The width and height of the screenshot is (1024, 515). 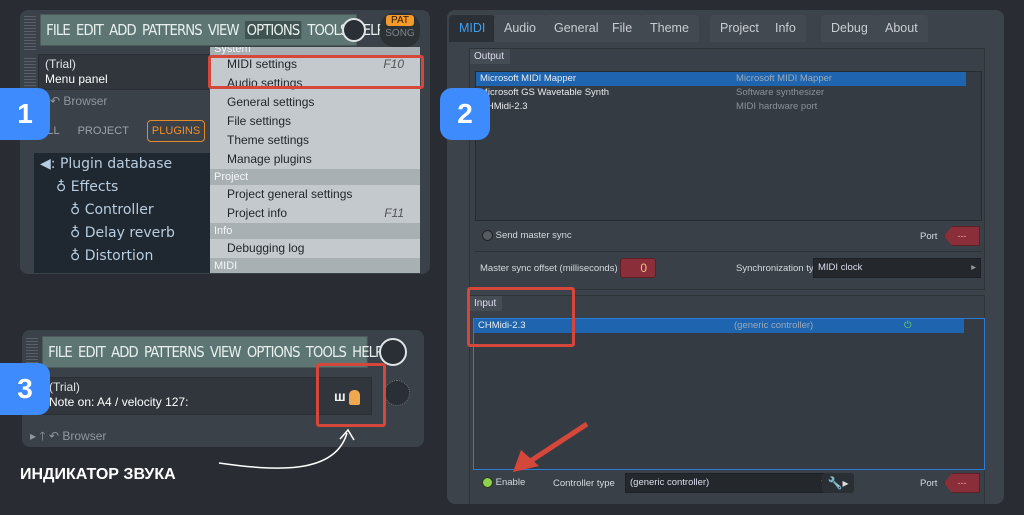 What do you see at coordinates (838, 483) in the screenshot?
I see `wrench-icon: 🔧▸` at bounding box center [838, 483].